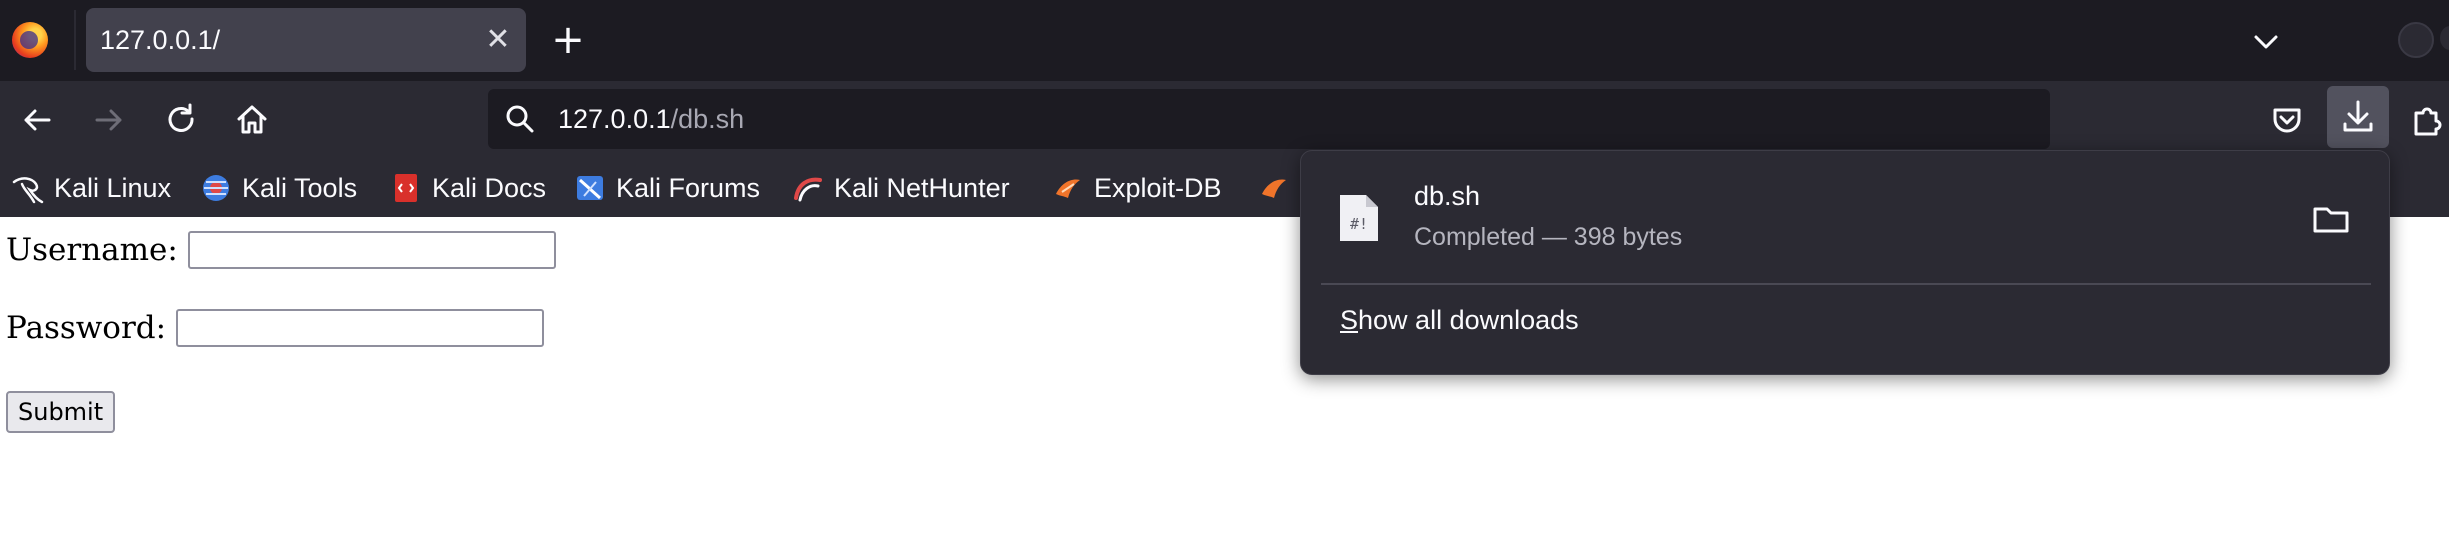 The width and height of the screenshot is (2449, 540). What do you see at coordinates (808, 188) in the screenshot?
I see `kali-nethunter-icon` at bounding box center [808, 188].